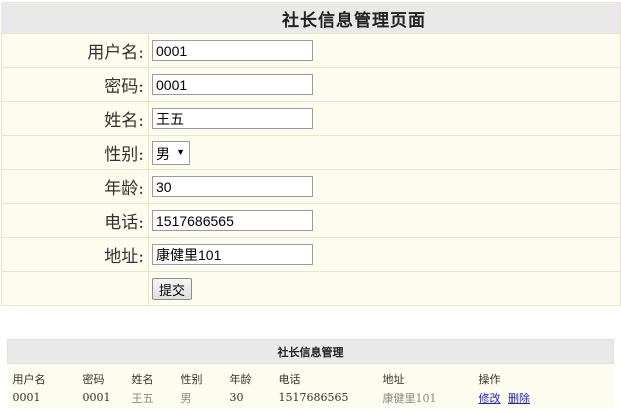 Image resolution: width=621 pixels, height=411 pixels. I want to click on cell-password: 0001, so click(102, 397).